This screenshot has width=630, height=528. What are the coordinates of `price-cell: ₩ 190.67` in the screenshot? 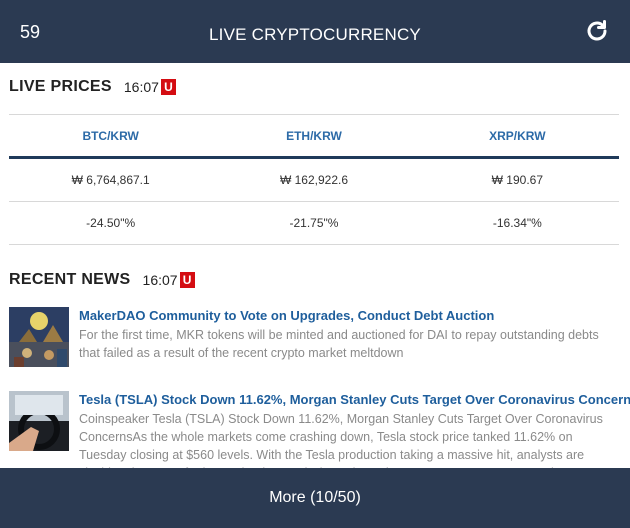 It's located at (517, 179).